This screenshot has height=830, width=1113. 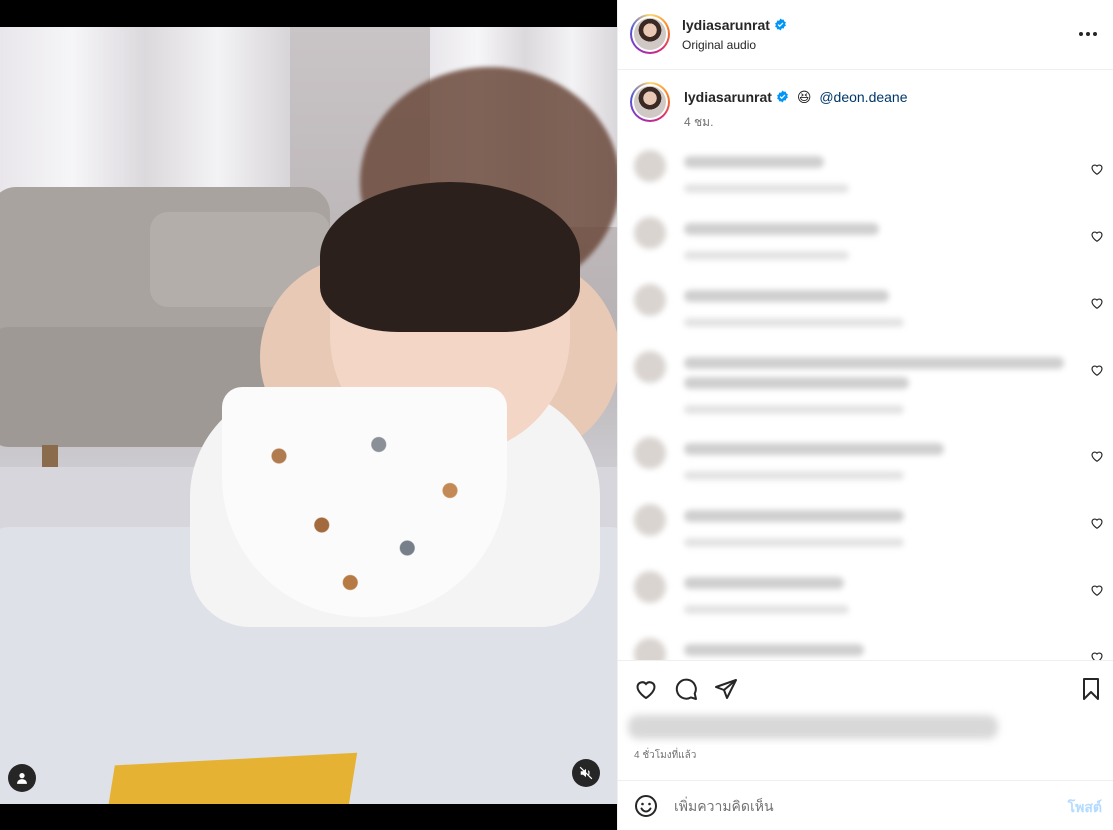 What do you see at coordinates (650, 34) in the screenshot?
I see `author-avatar` at bounding box center [650, 34].